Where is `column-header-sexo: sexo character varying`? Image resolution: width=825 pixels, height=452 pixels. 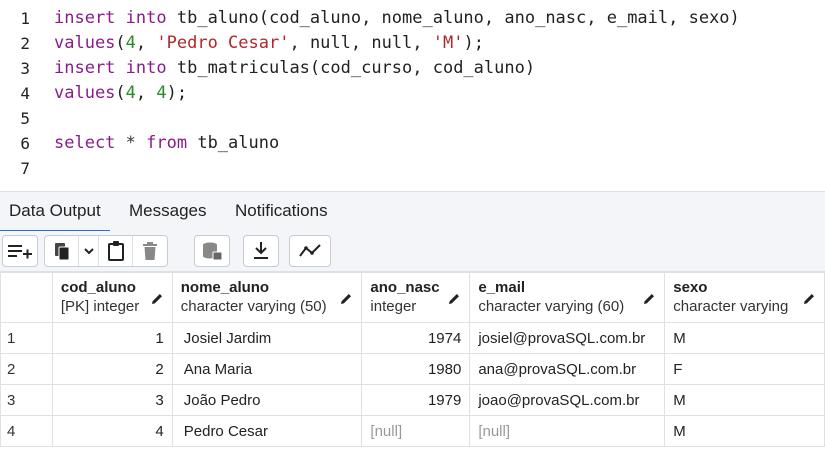 column-header-sexo: sexo character varying is located at coordinates (744, 297).